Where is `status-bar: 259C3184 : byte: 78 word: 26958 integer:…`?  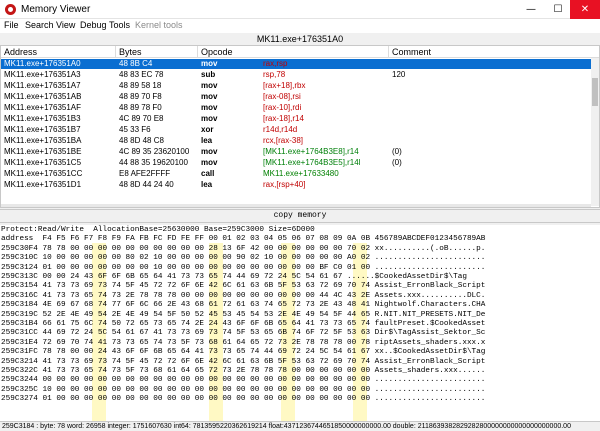 status-bar: 259C3184 : byte: 78 word: 26958 integer:… is located at coordinates (300, 426).